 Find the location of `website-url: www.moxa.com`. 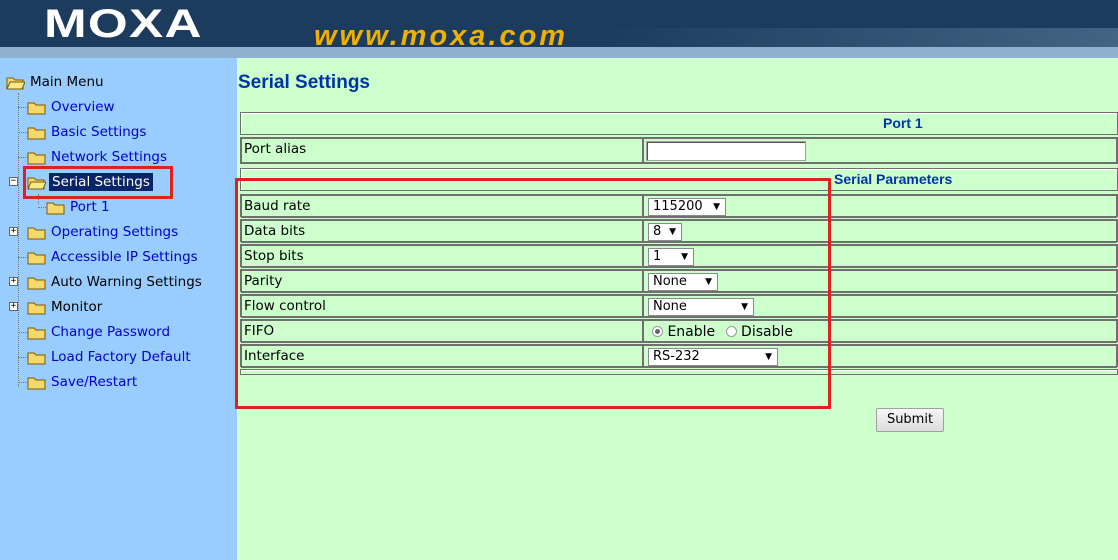

website-url: www.moxa.com is located at coordinates (441, 36).